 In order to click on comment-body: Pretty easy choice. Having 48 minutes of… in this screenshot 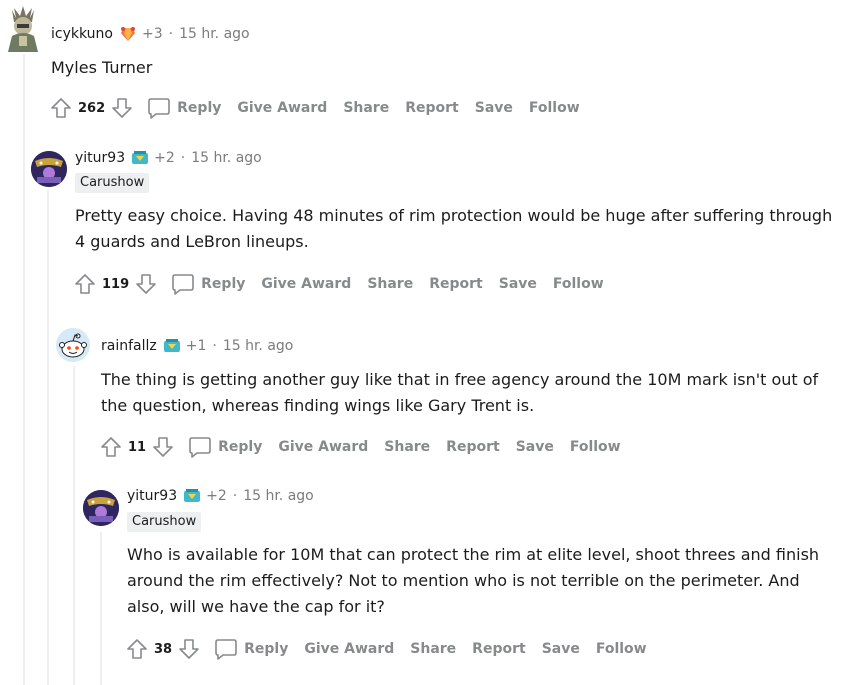, I will do `click(454, 228)`.